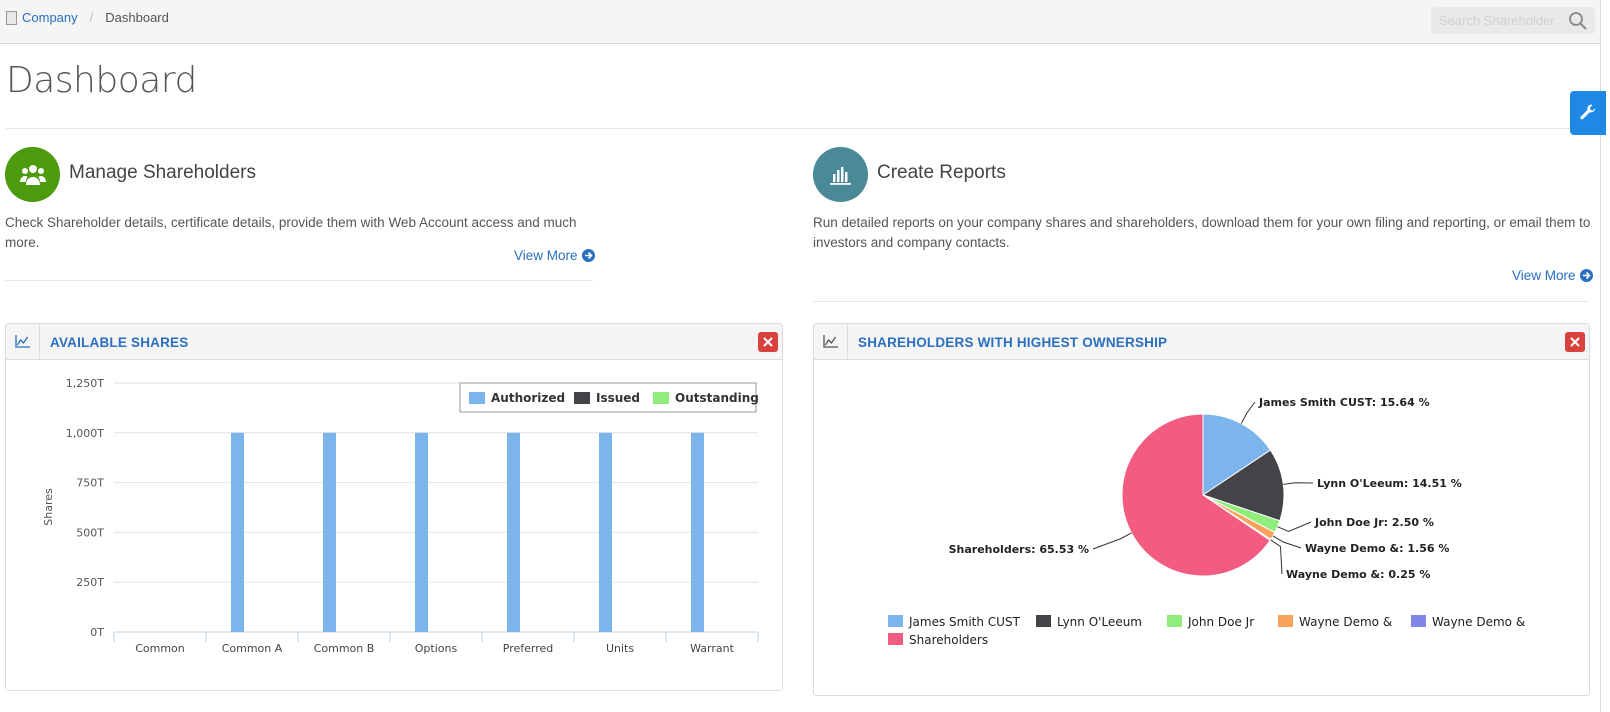 This screenshot has height=712, width=1610. Describe the element at coordinates (712, 648) in the screenshot. I see `x-tick-label: Warrant` at that location.